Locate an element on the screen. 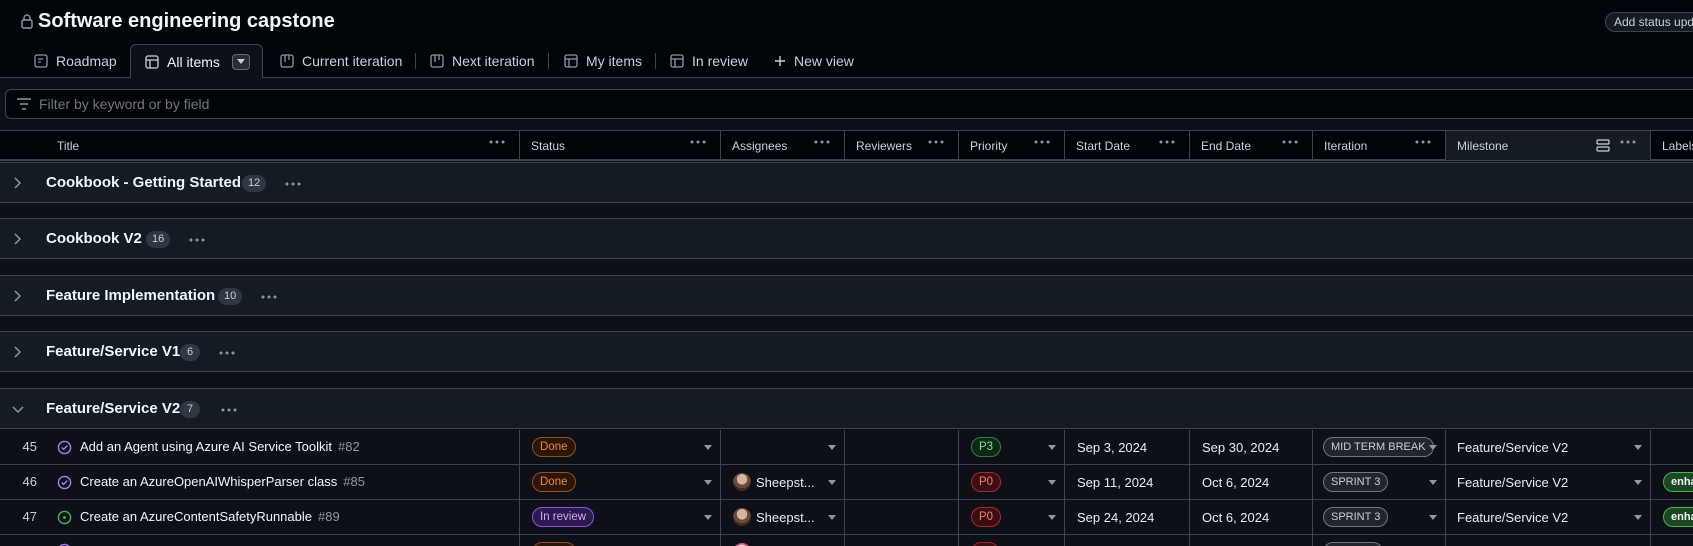 This screenshot has width=1693, height=546. column-header-labels: Labels is located at coordinates (1672, 145).